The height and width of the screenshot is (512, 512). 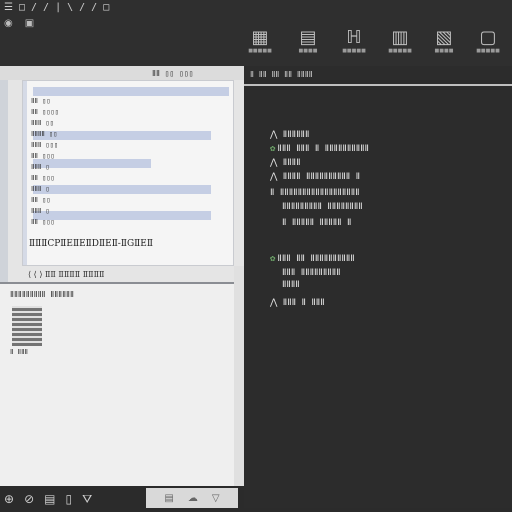 I want to click on tool-d-label: ■■■■■, so click(x=400, y=51).